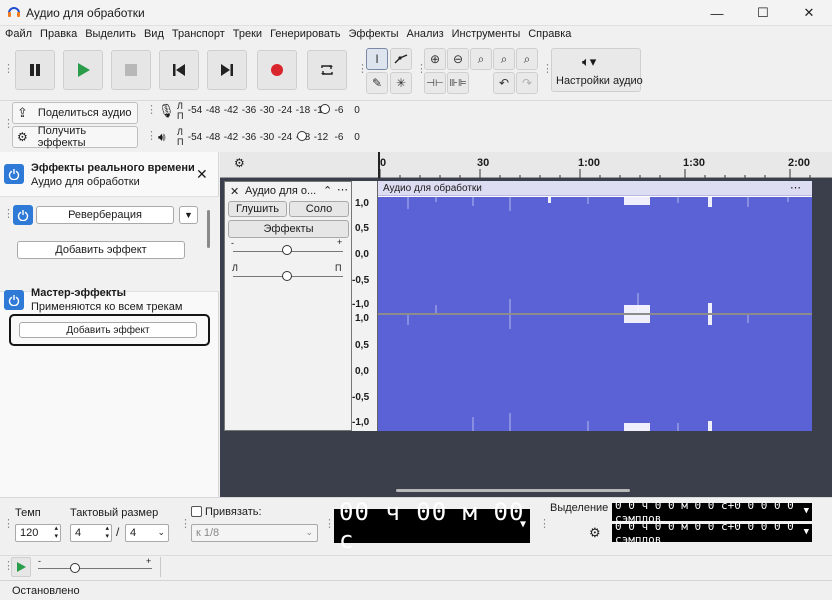 Image resolution: width=832 pixels, height=600 pixels. I want to click on master-power-button, so click(14, 300).